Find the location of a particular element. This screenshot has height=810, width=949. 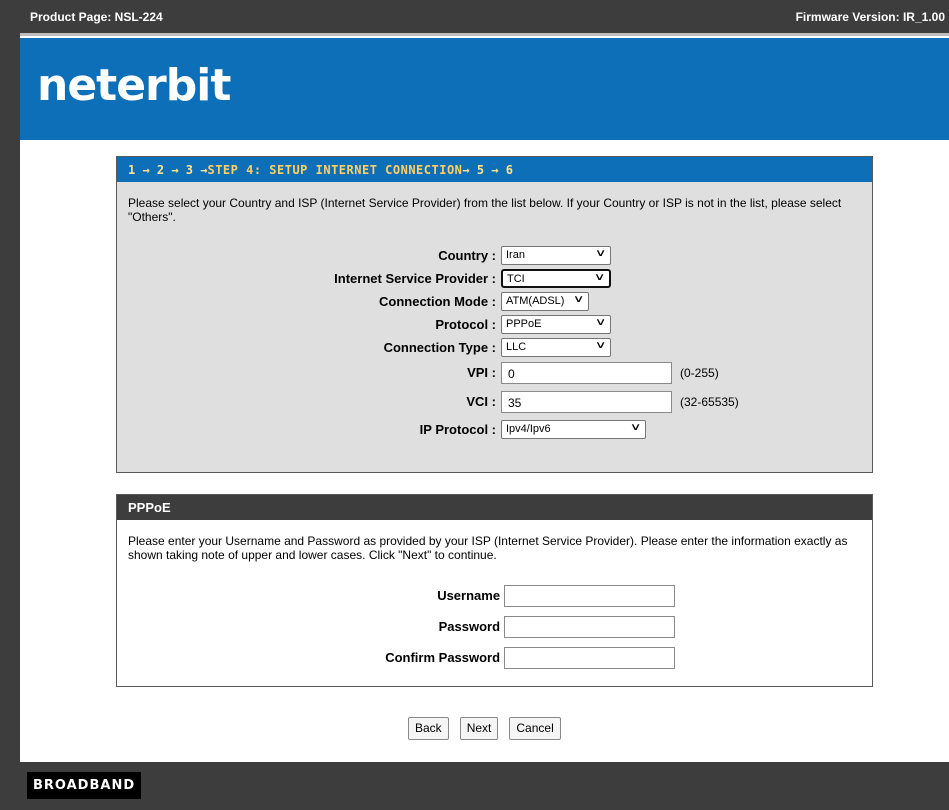

country-value: Iran is located at coordinates (515, 255).